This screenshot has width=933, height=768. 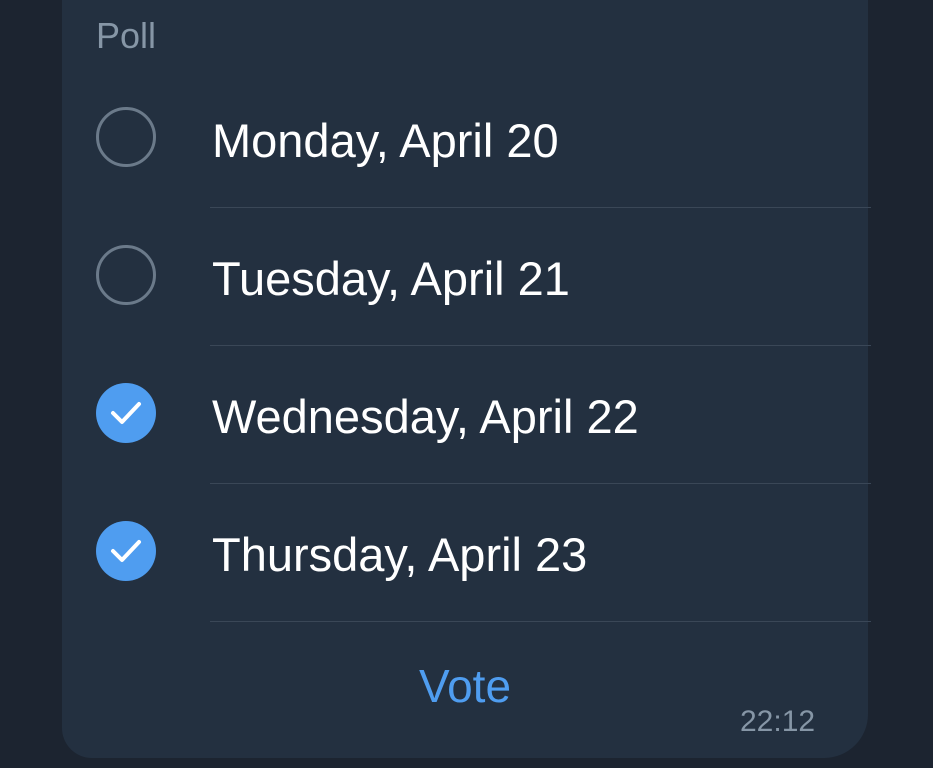 I want to click on option-divider, so click(x=540, y=621).